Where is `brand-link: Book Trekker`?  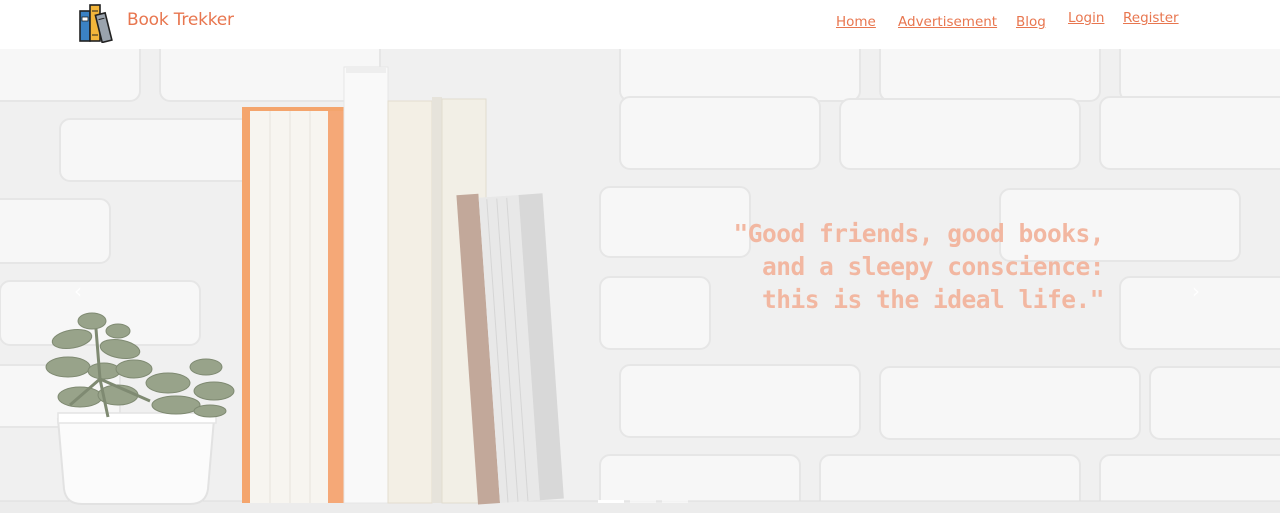 brand-link: Book Trekker is located at coordinates (156, 23).